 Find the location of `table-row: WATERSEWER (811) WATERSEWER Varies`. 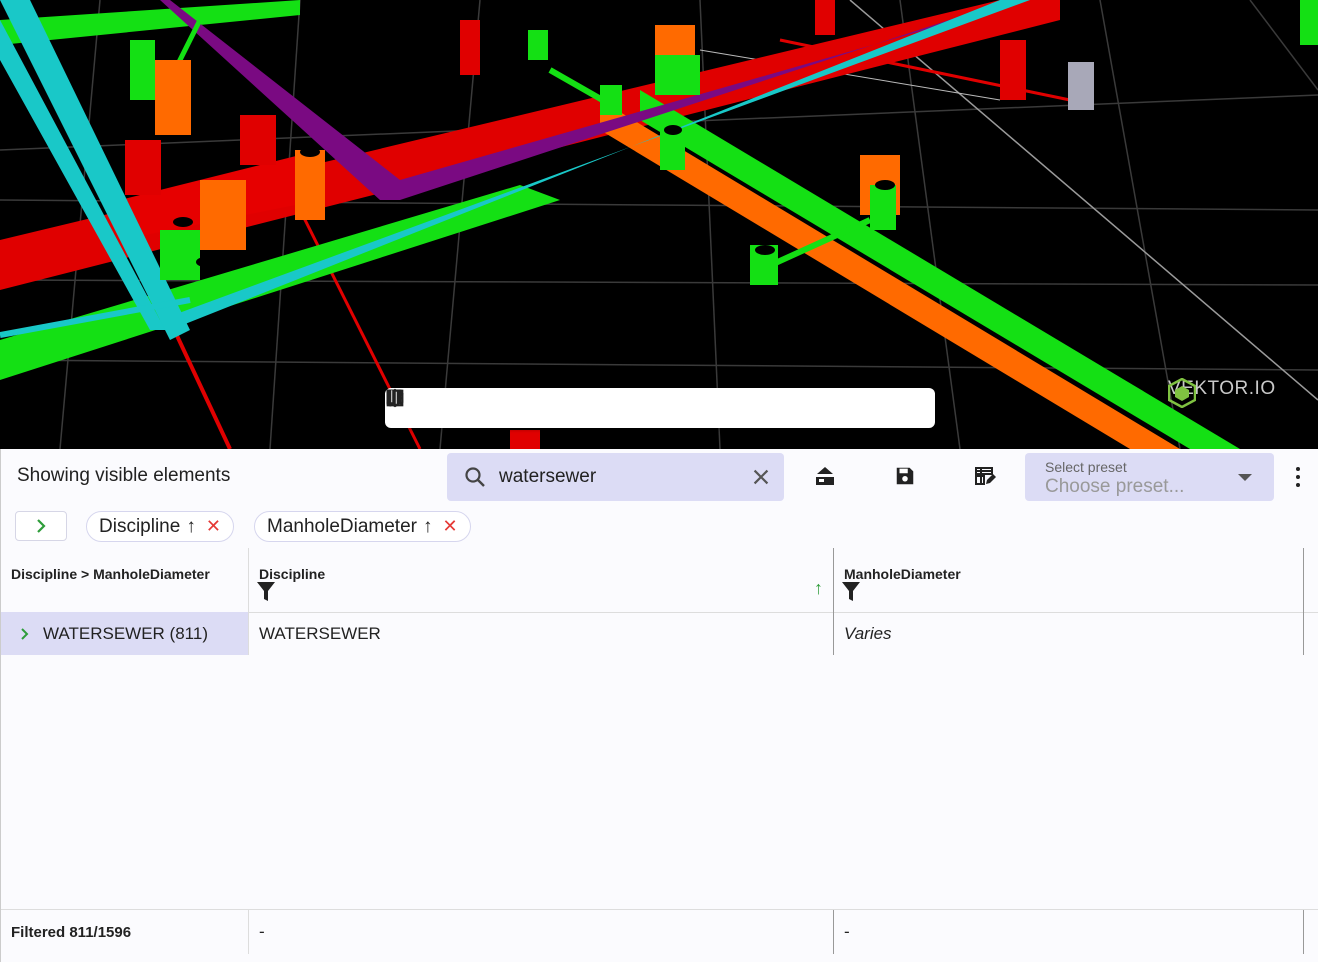

table-row: WATERSEWER (811) WATERSEWER Varies is located at coordinates (659, 633).